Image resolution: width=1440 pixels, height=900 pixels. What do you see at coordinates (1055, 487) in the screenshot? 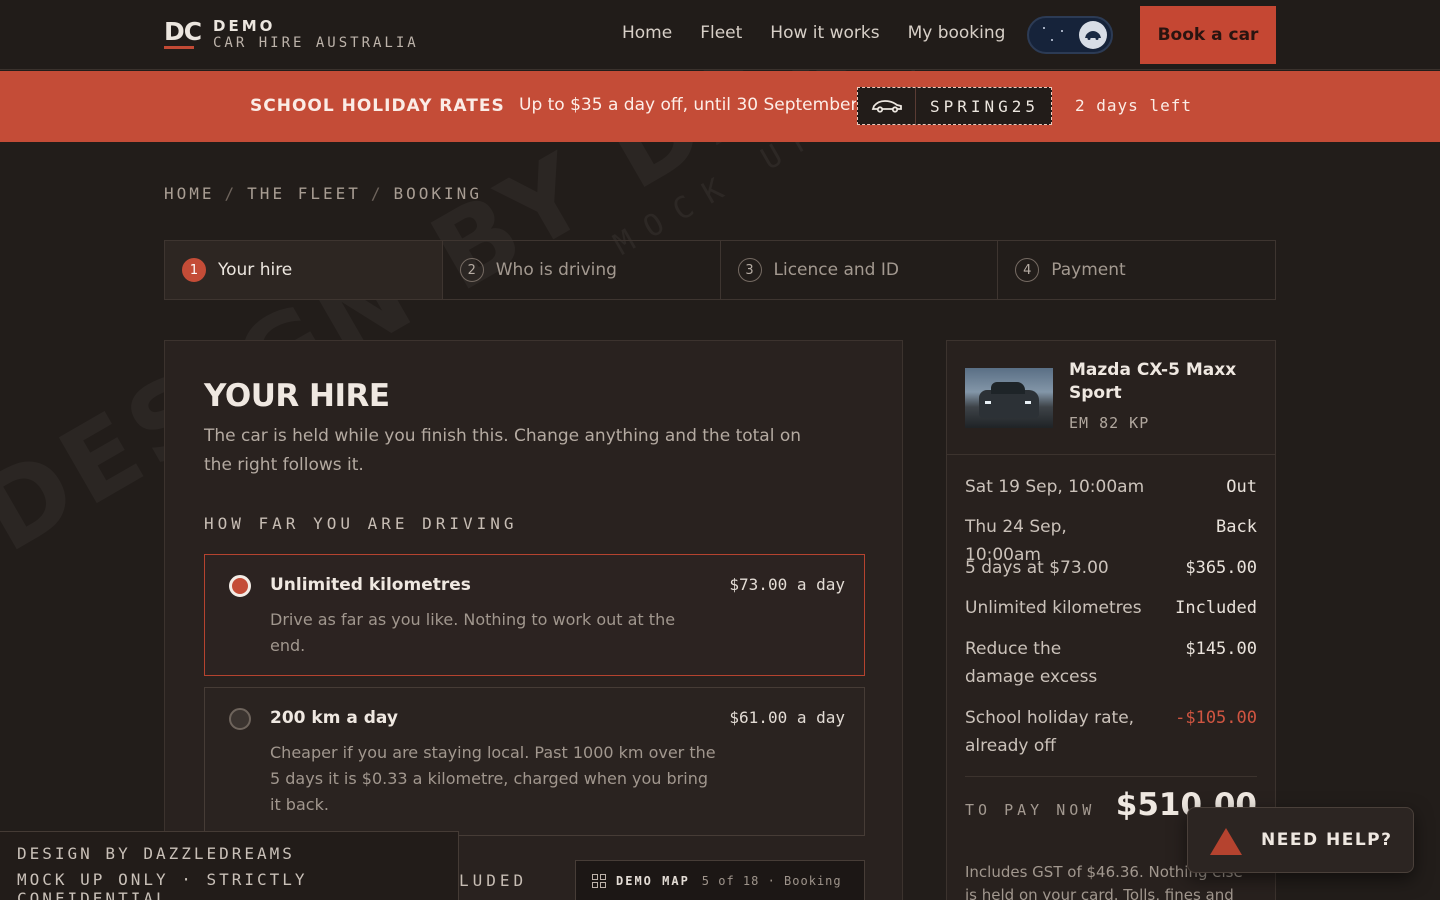
I see `row-label: Sat 19 Sep, 10:00am` at bounding box center [1055, 487].